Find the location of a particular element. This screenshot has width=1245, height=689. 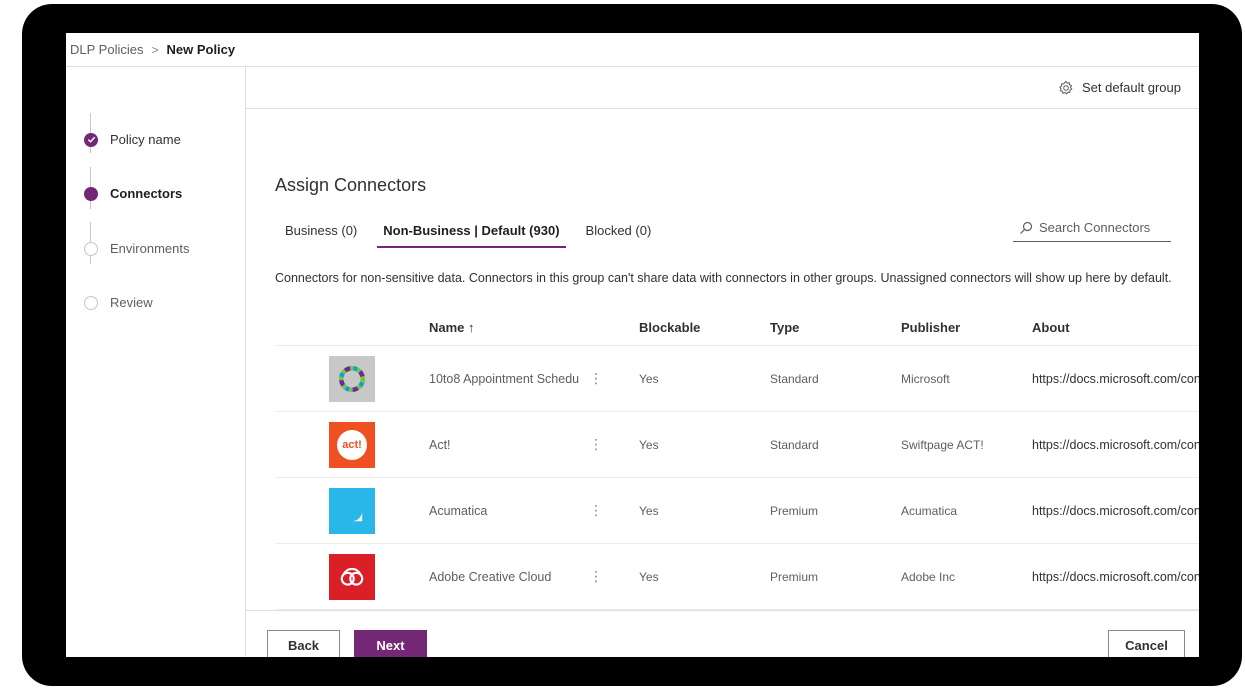

column-header-blockable: Blockable is located at coordinates (704, 327).